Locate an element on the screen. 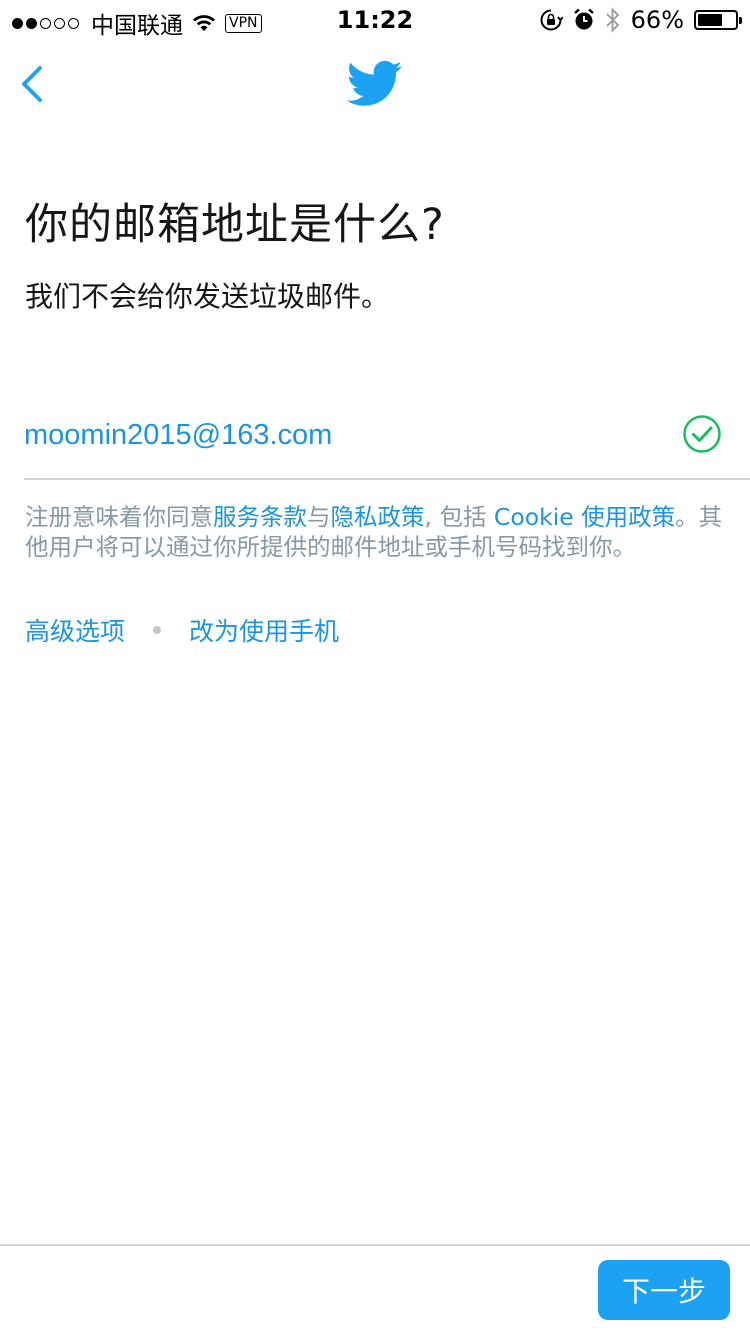 The width and height of the screenshot is (750, 1334). back-button is located at coordinates (33, 84).